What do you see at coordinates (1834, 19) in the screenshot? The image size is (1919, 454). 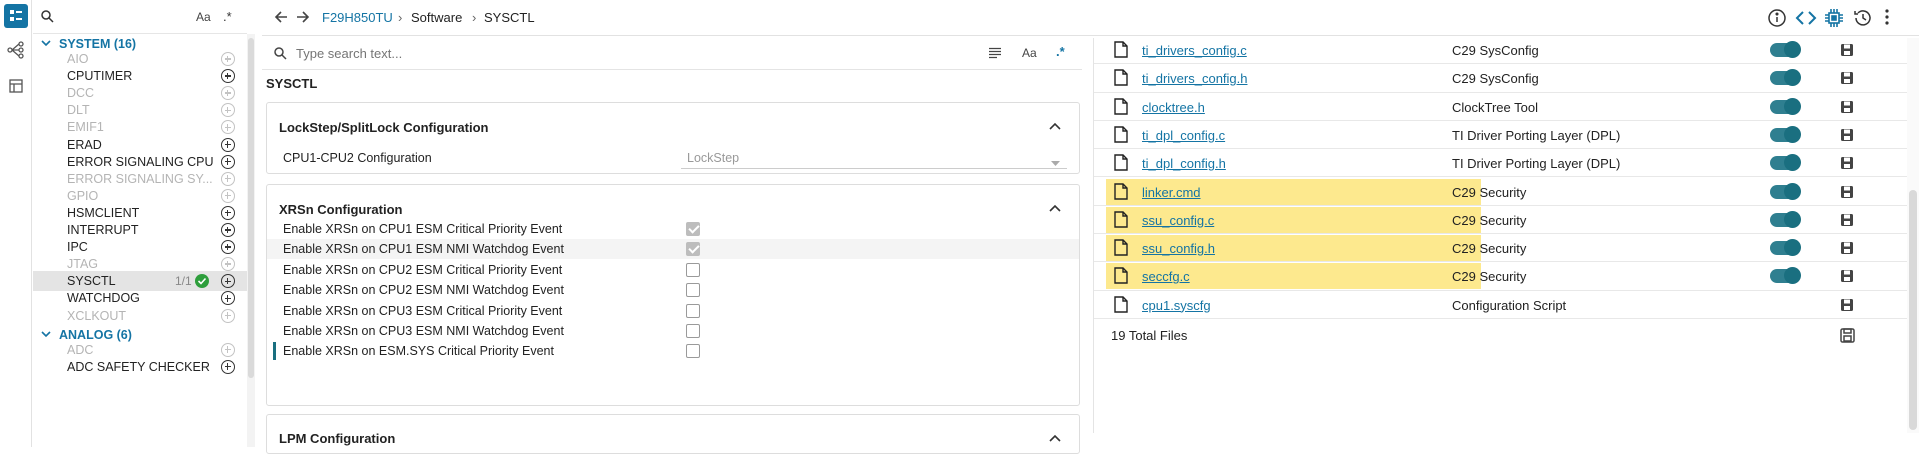 I see `chip-icon` at bounding box center [1834, 19].